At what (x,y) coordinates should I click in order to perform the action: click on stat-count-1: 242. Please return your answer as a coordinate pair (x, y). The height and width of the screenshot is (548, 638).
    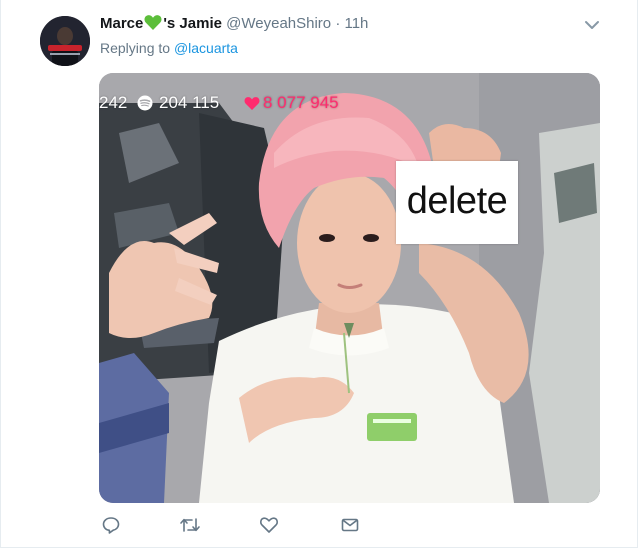
    Looking at the image, I should click on (113, 102).